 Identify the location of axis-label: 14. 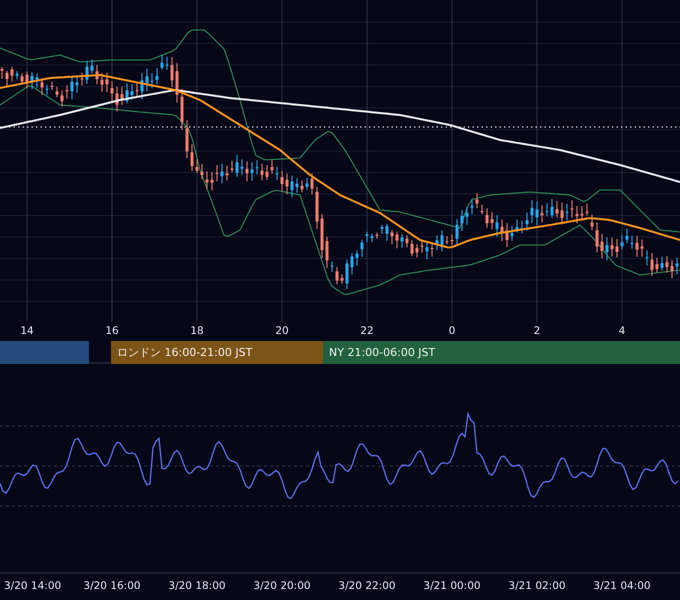
(27, 331).